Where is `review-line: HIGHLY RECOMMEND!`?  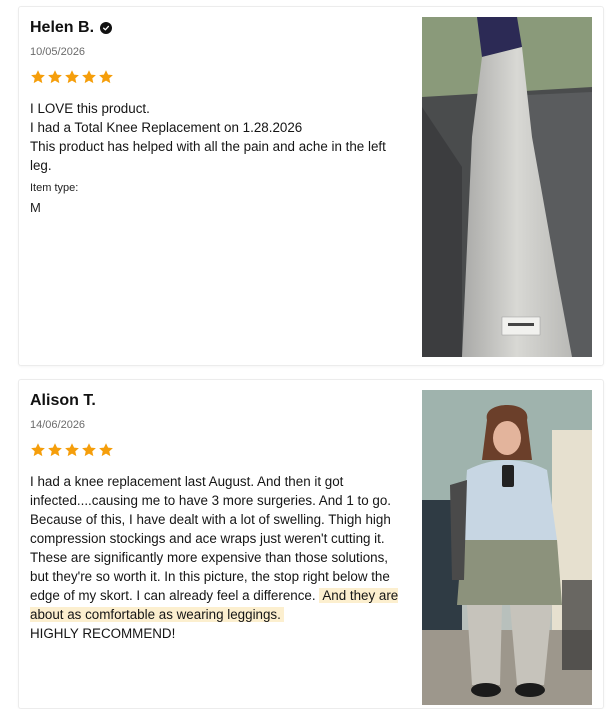 review-line: HIGHLY RECOMMEND! is located at coordinates (103, 633).